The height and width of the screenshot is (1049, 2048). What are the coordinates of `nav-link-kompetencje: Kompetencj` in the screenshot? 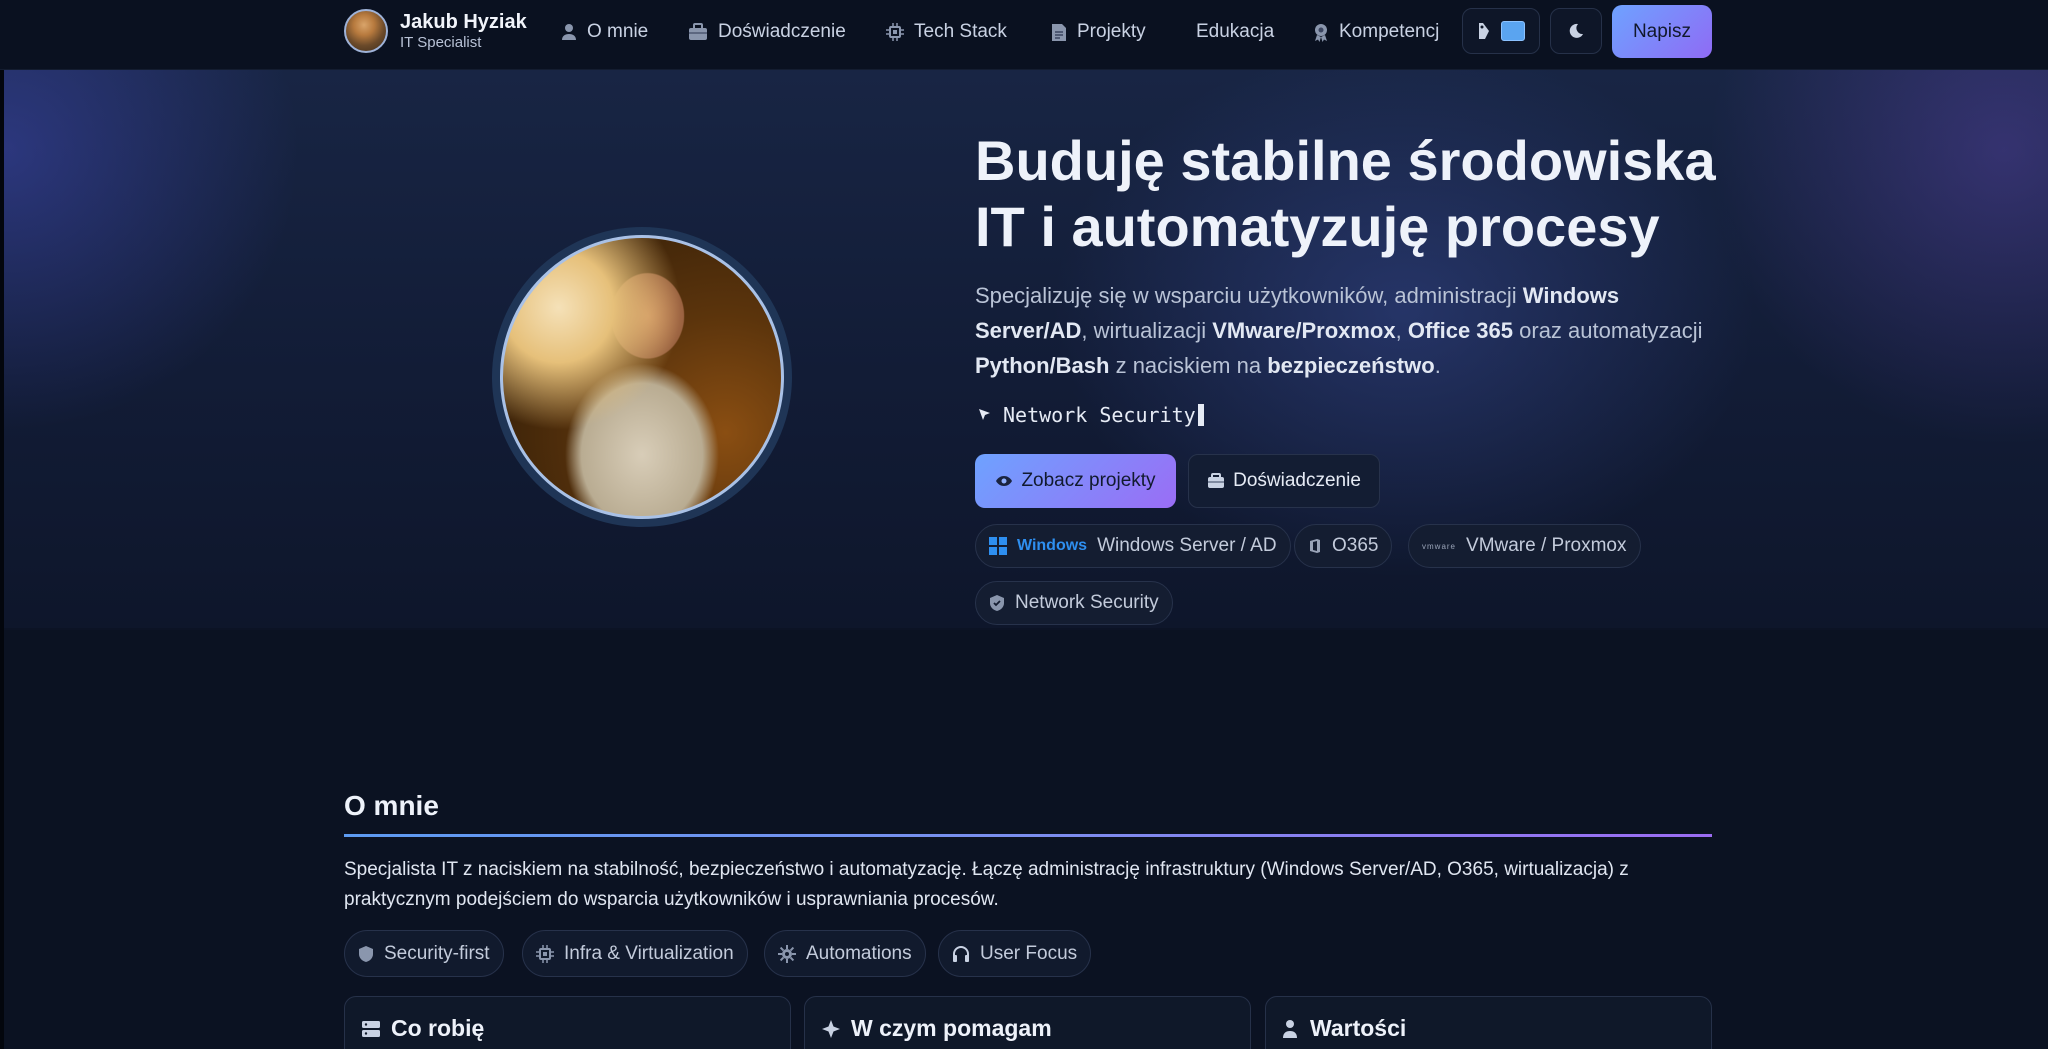 It's located at (1376, 32).